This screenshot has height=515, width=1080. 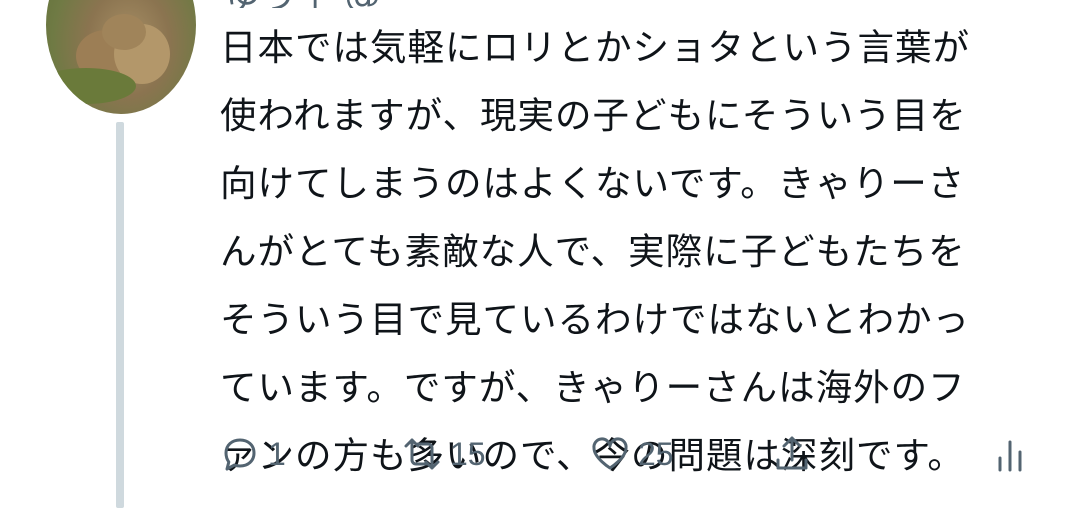 What do you see at coordinates (631, 454) in the screenshot?
I see `like-button: 25` at bounding box center [631, 454].